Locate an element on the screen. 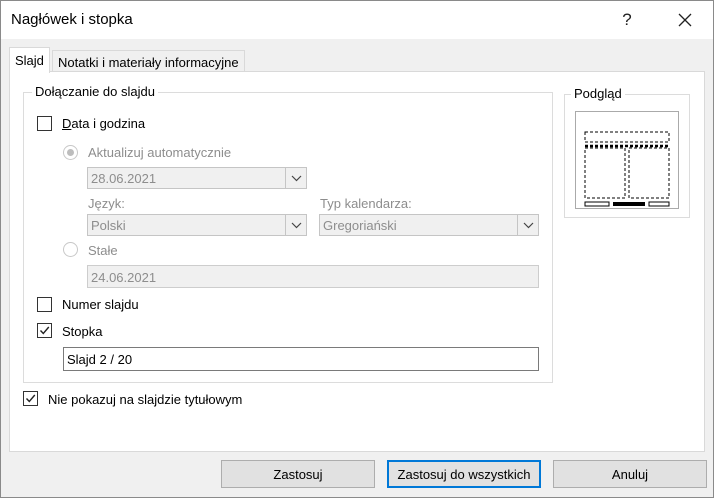  calendar-type-value: Gregoriański is located at coordinates (360, 225).